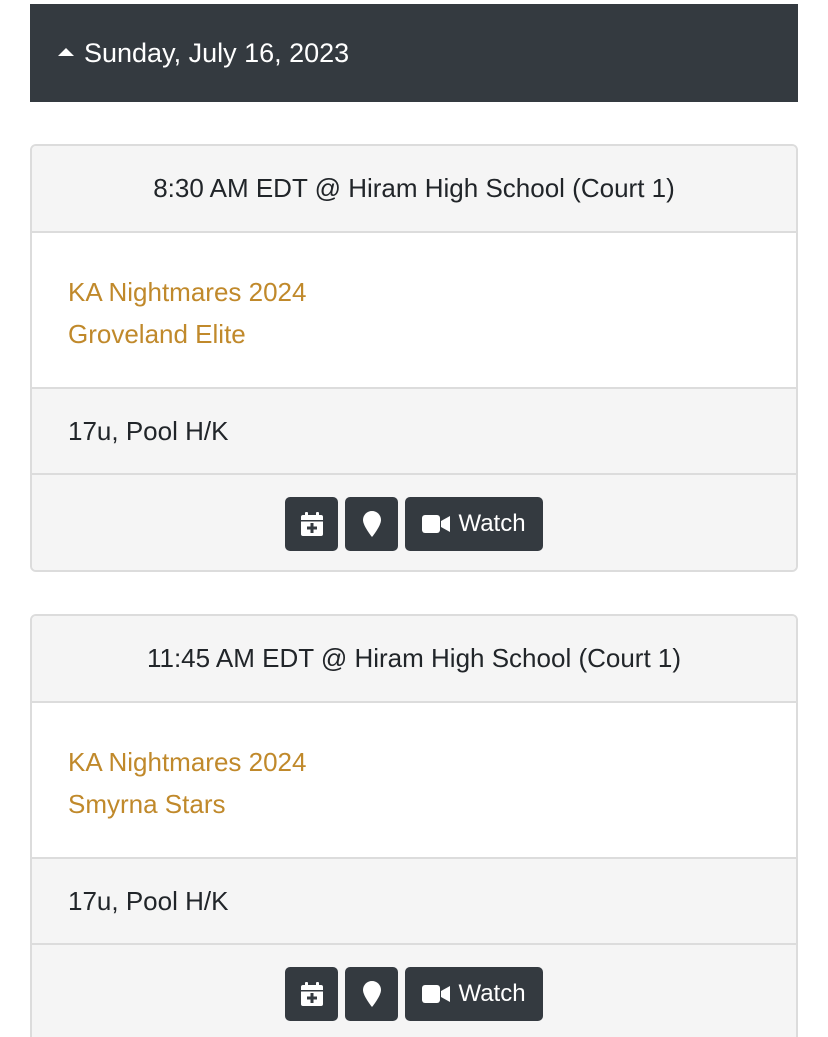  I want to click on date-header-label: Sunday, July 16, 2023, so click(217, 52).